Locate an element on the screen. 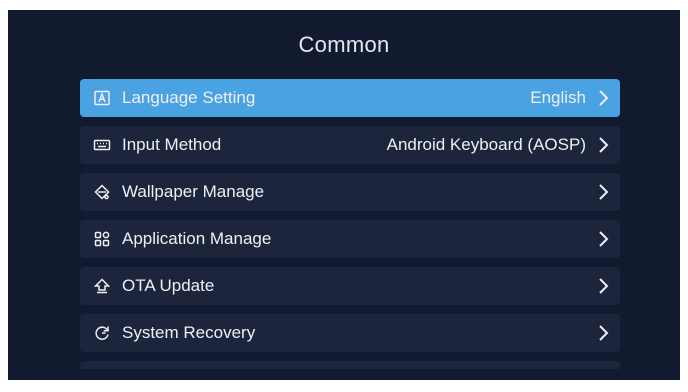  keyboard-icon is located at coordinates (102, 145).